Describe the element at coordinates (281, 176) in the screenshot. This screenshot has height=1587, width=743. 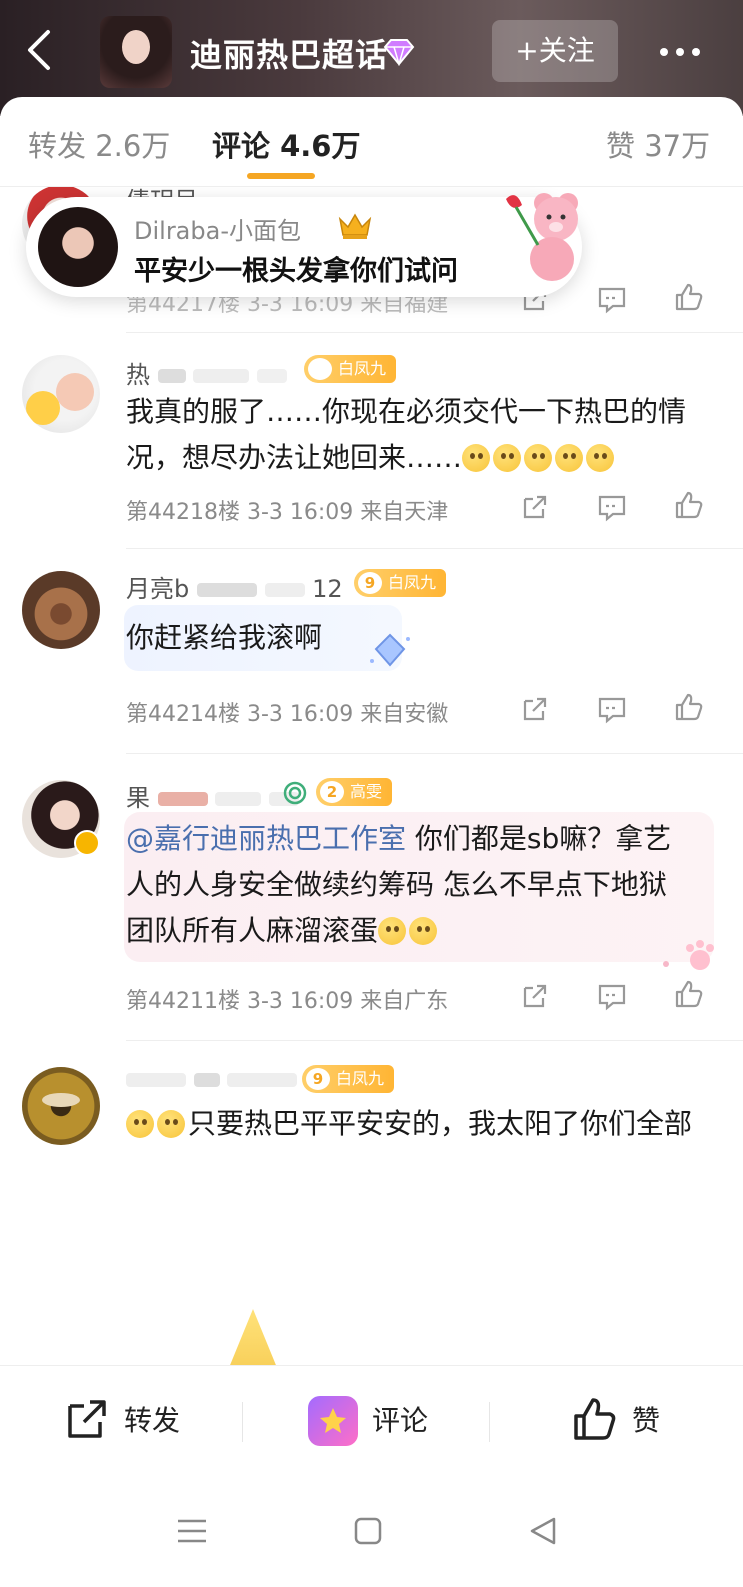
I see `tab-indicator` at that location.